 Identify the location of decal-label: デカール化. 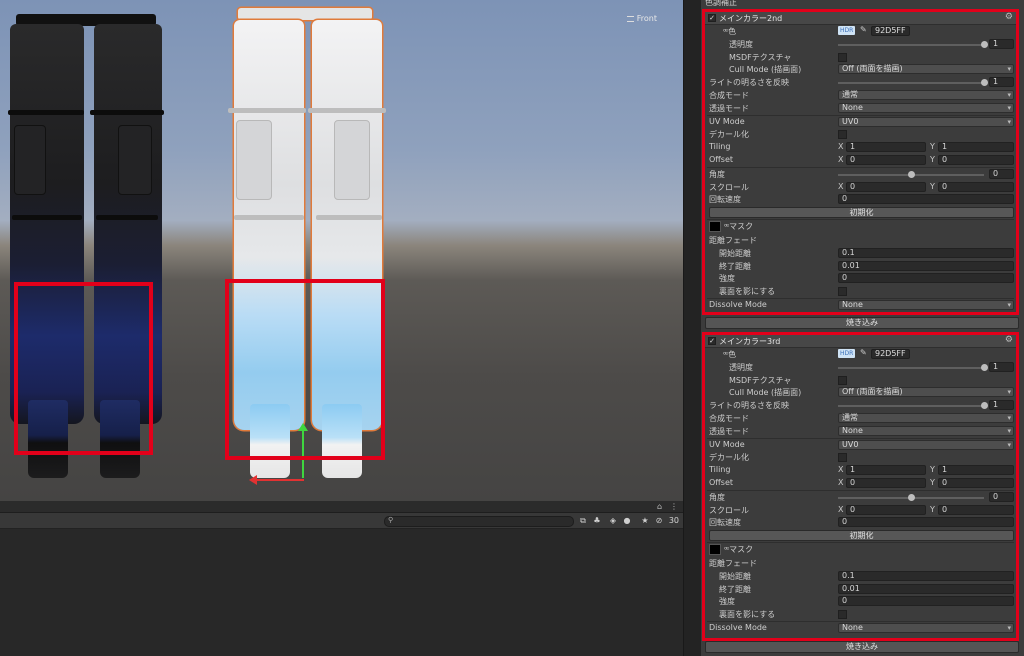
(729, 135).